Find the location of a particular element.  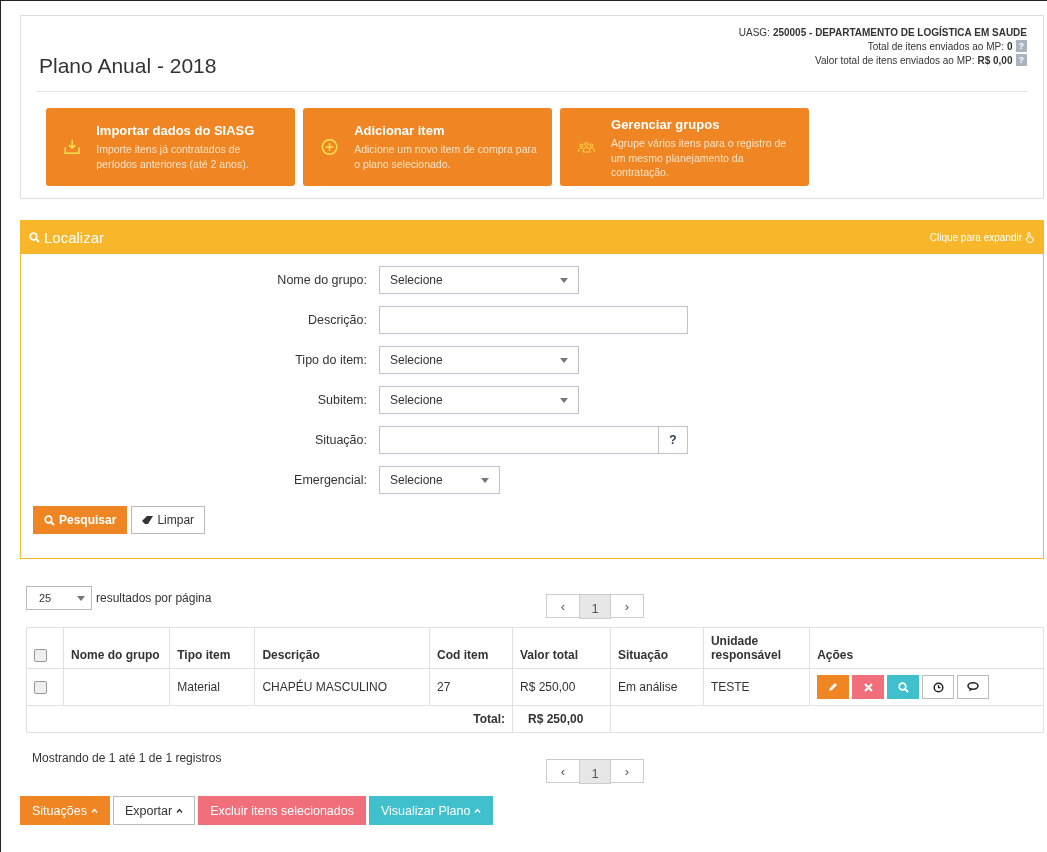

uasg-label: UASG: is located at coordinates (754, 32).